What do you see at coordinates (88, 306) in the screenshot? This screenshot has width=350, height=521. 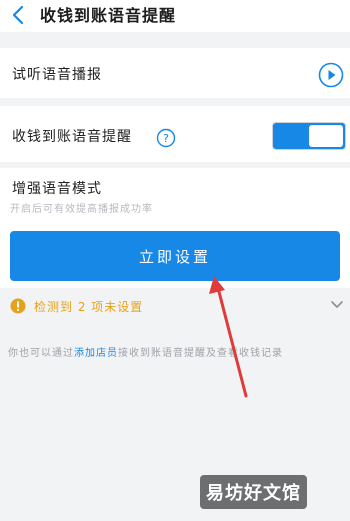 I see `warning-text: 检测到 2 项未设置` at bounding box center [88, 306].